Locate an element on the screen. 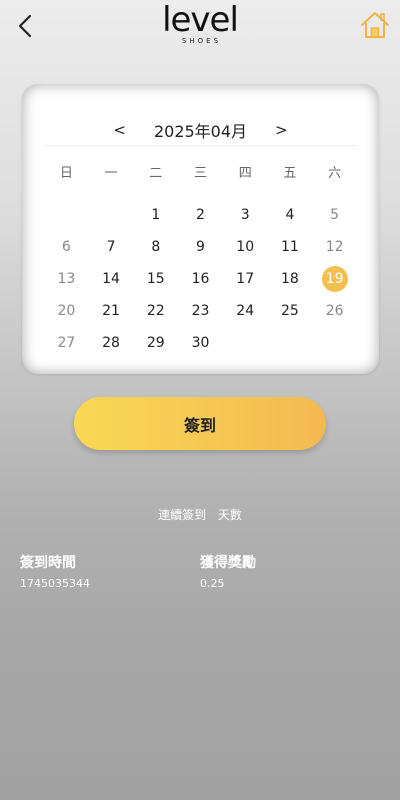 The image size is (400, 800). calendar-day: 22 is located at coordinates (155, 311).